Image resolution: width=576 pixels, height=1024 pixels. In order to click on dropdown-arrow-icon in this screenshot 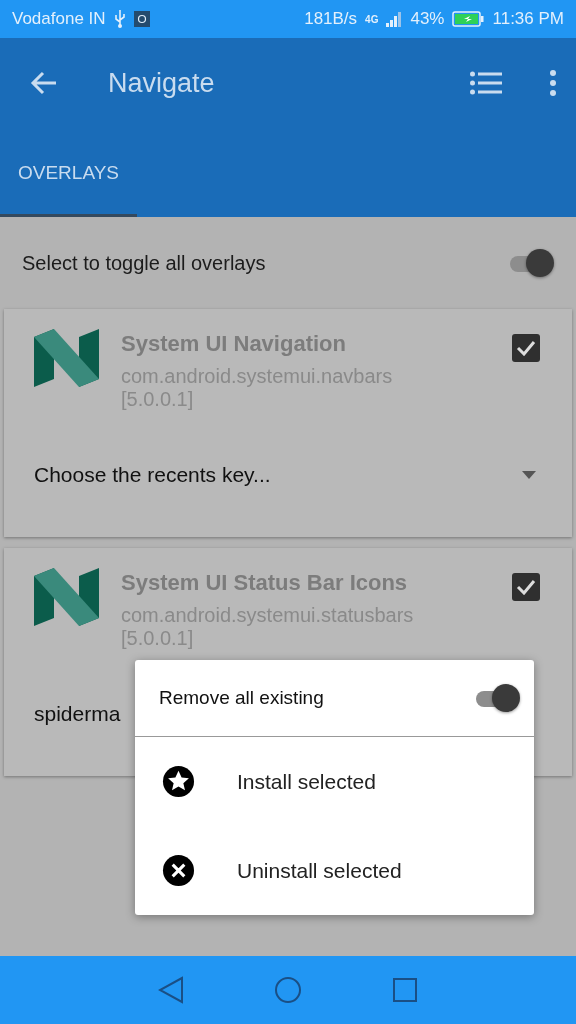, I will do `click(529, 475)`.